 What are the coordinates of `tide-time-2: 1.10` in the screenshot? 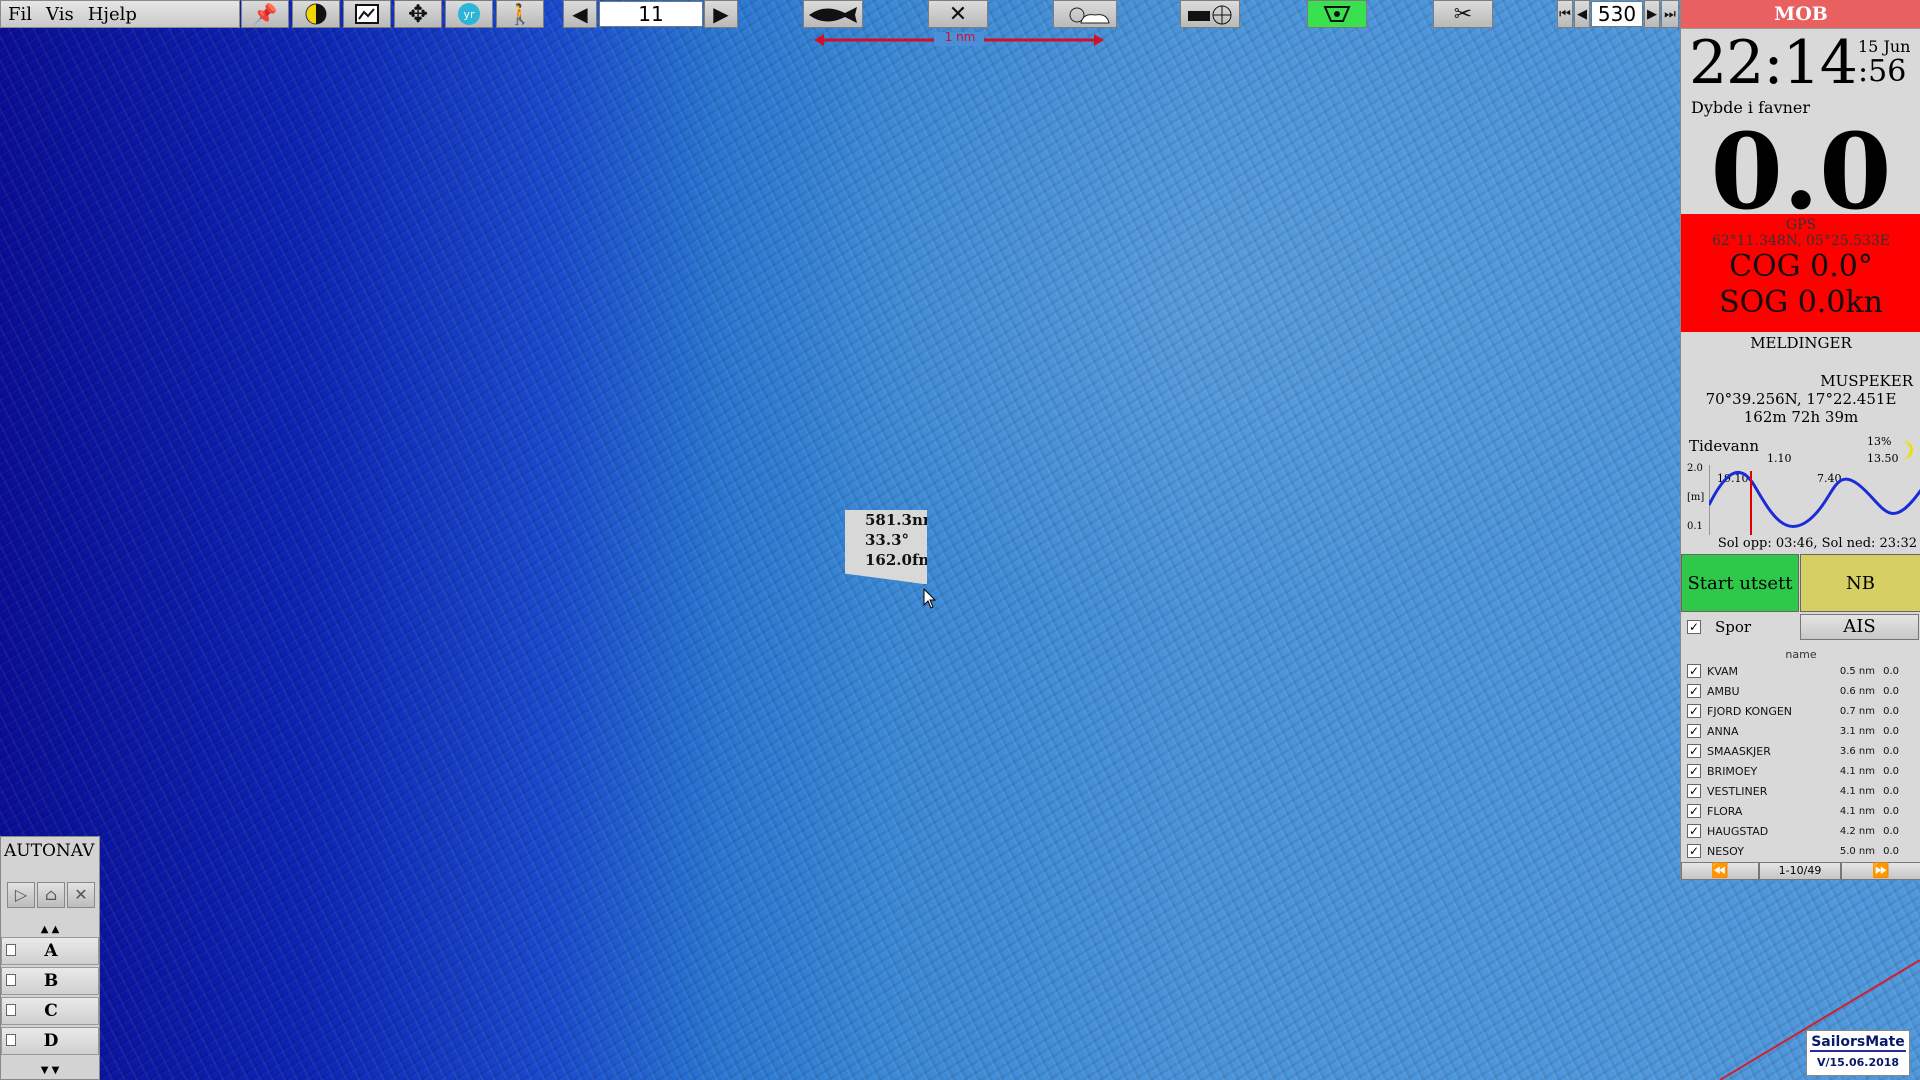 It's located at (1779, 458).